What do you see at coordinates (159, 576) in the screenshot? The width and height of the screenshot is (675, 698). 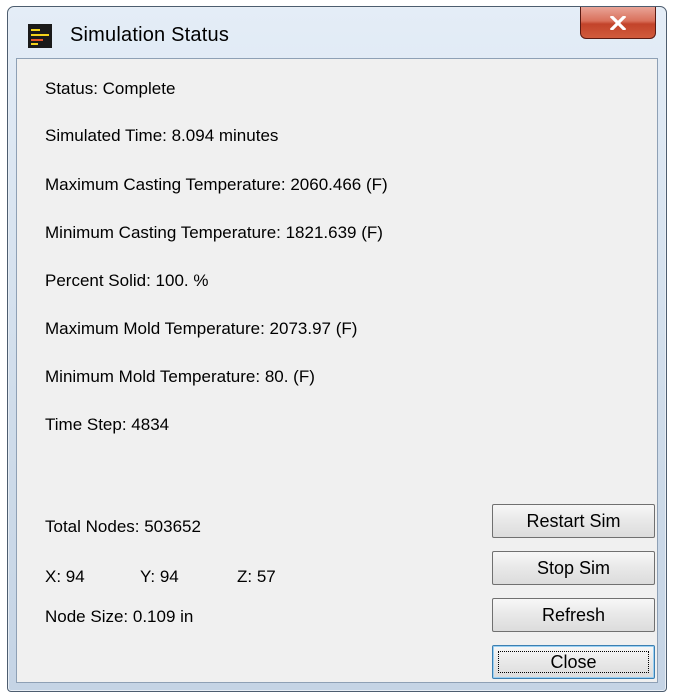 I see `y-dimension-label: Y: 94` at bounding box center [159, 576].